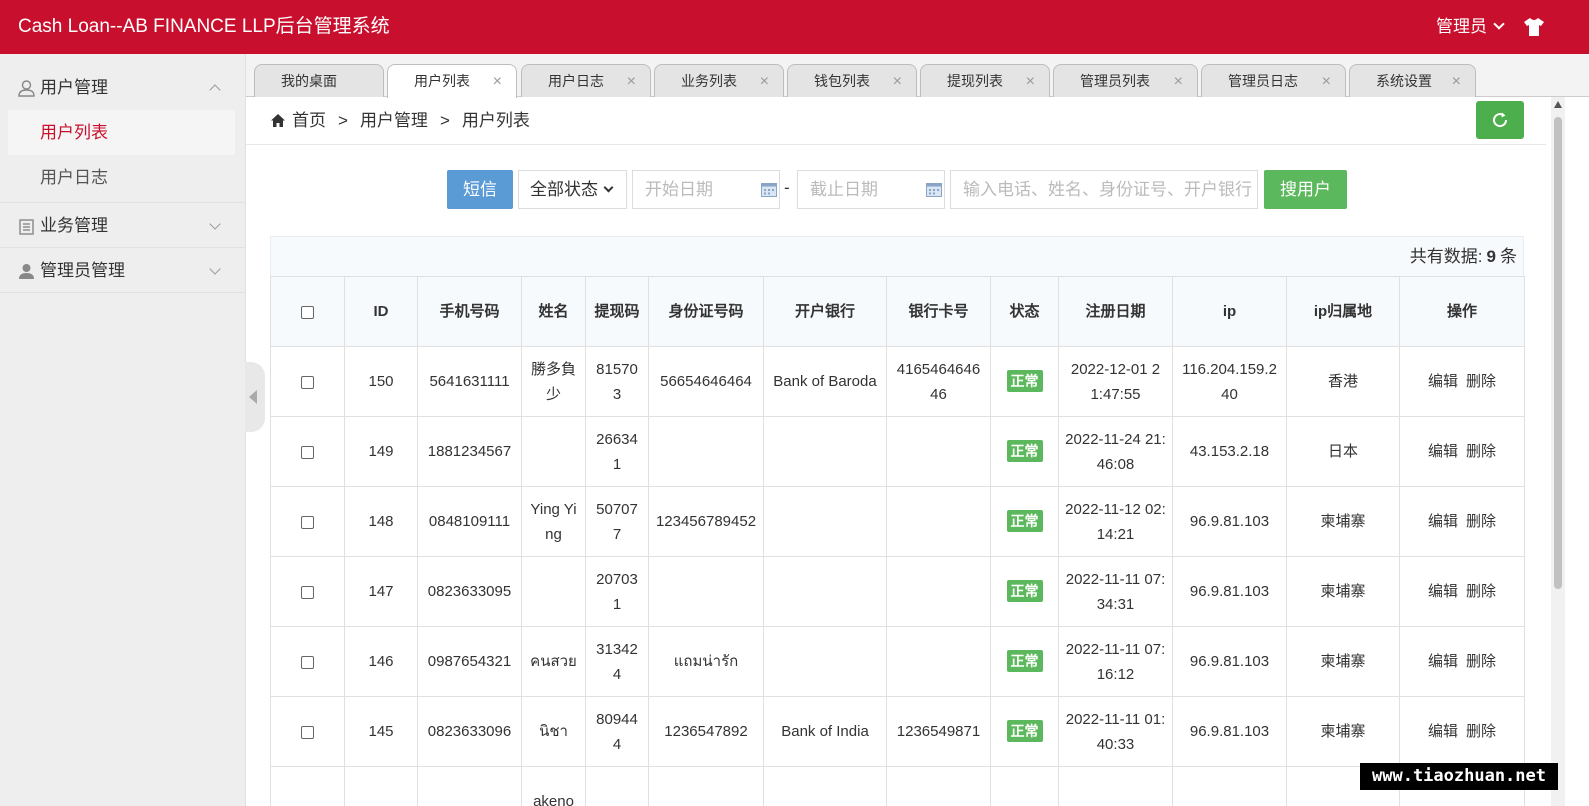  I want to click on cell-card: 416546464646, so click(938, 381).